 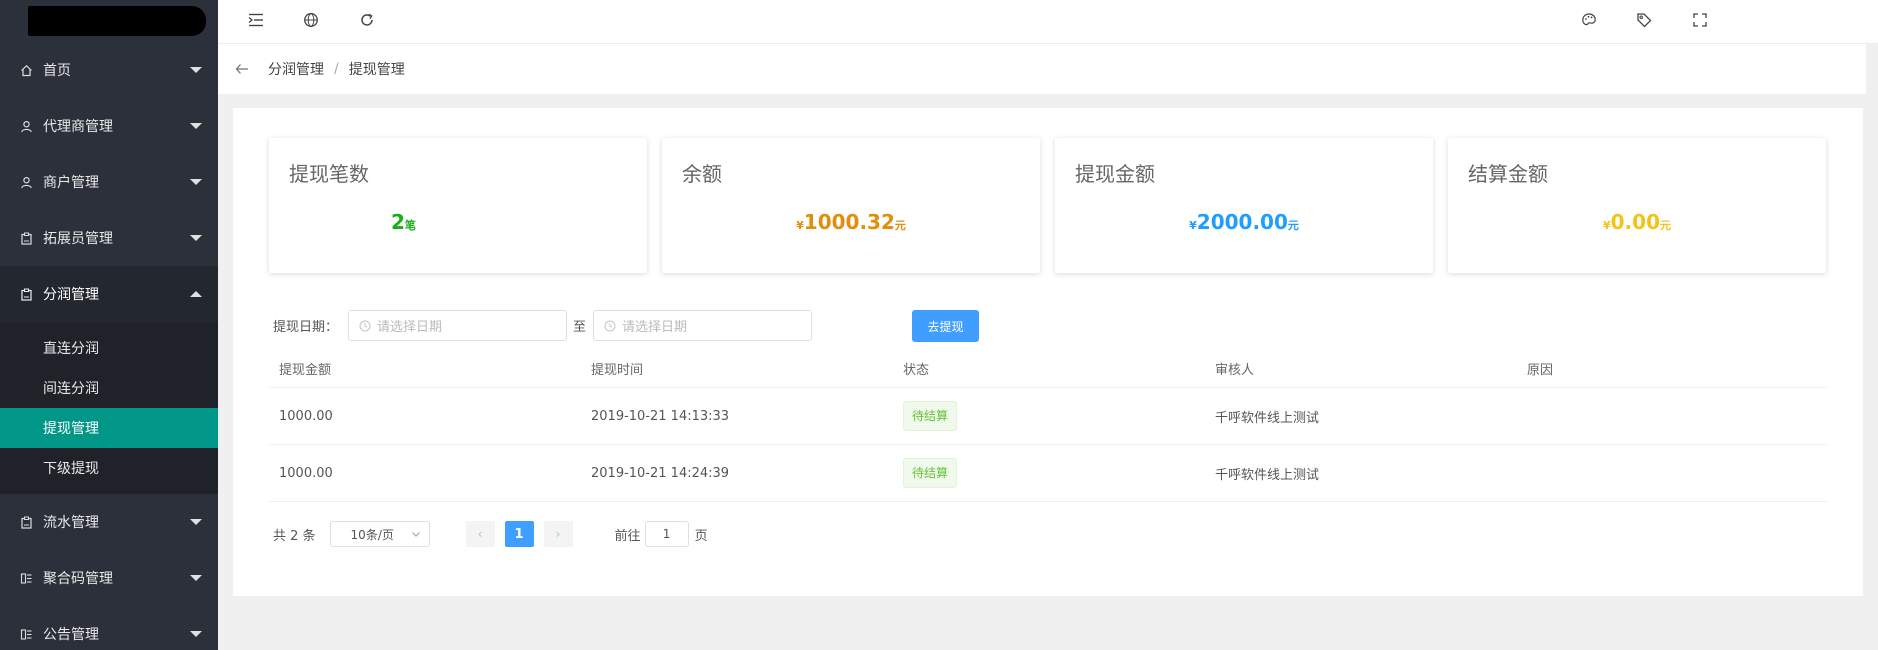 What do you see at coordinates (1589, 20) in the screenshot?
I see `palette-icon` at bounding box center [1589, 20].